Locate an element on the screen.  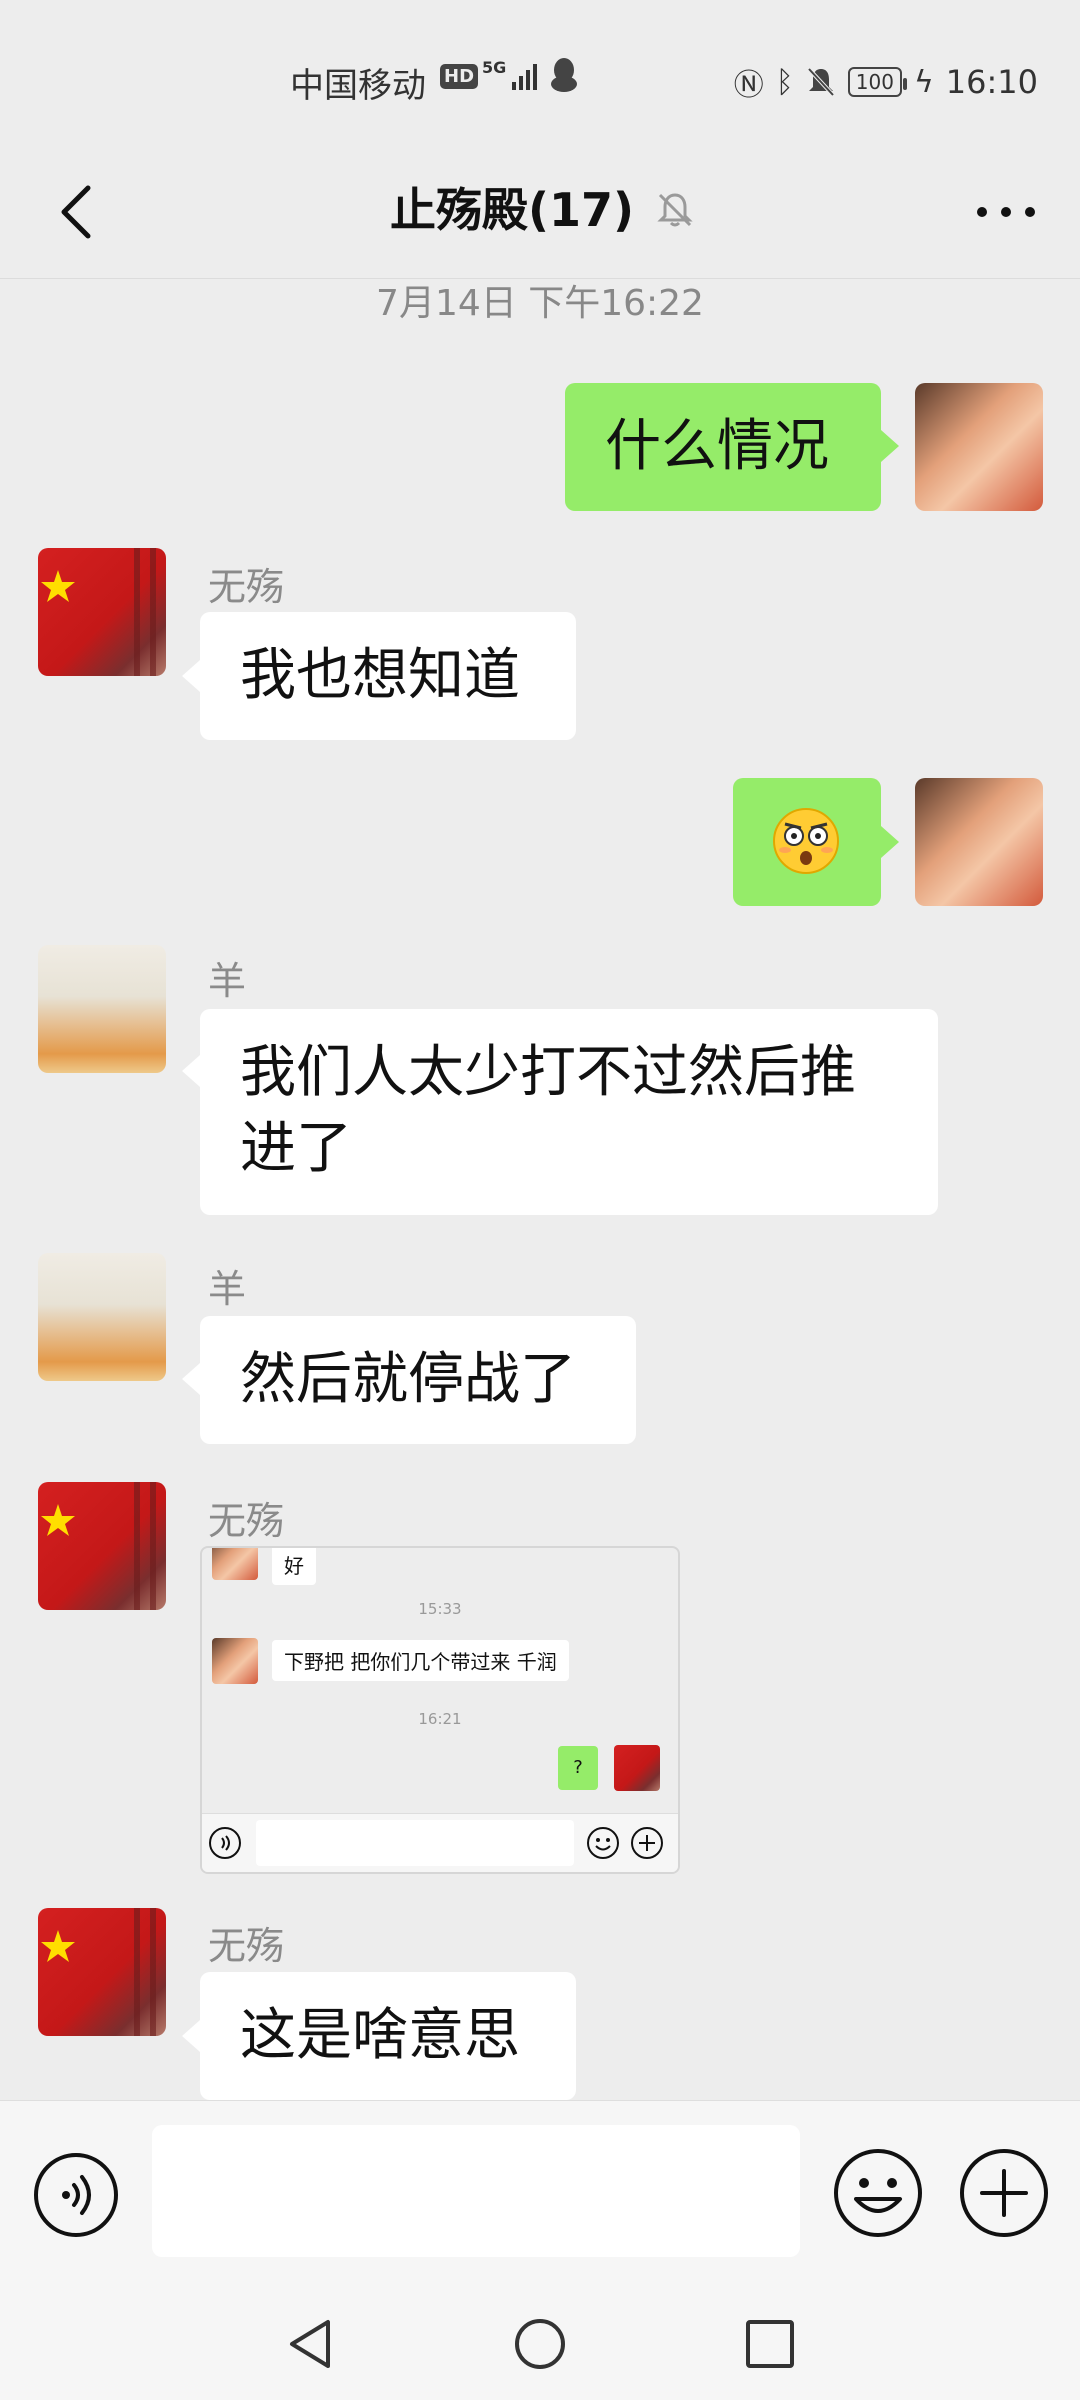
image-text-input is located at coordinates (415, 1843).